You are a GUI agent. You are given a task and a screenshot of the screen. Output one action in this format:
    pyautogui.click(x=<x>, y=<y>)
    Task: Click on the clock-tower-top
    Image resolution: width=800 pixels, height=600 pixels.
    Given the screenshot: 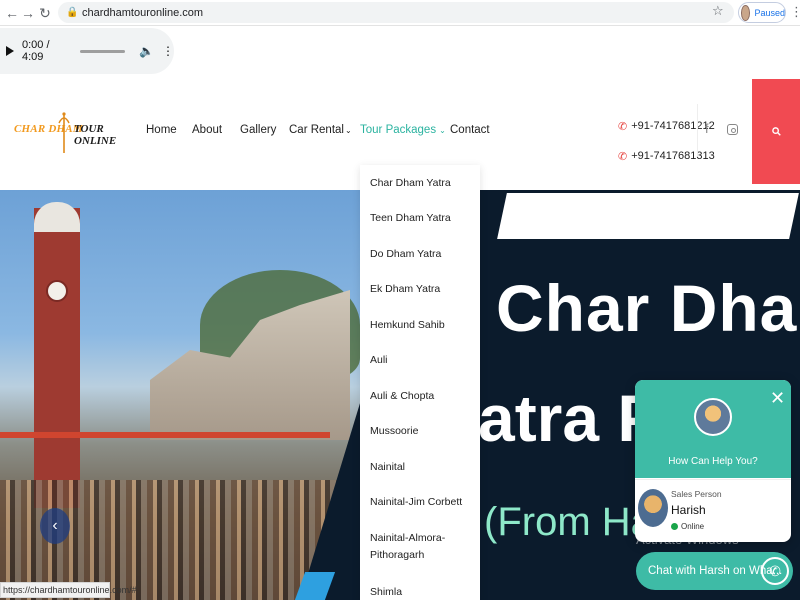 What is the action you would take?
    pyautogui.click(x=57, y=217)
    